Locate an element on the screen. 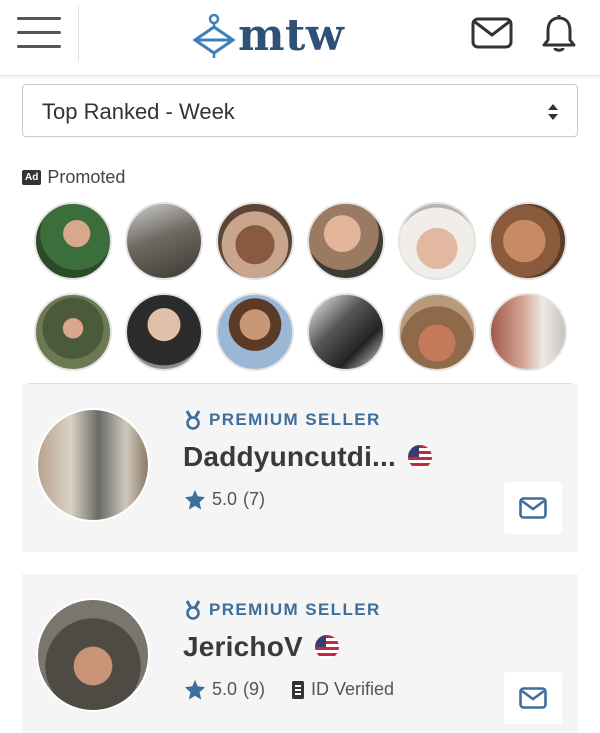 Image resolution: width=600 pixels, height=733 pixels. promoted-header: Ad Promoted is located at coordinates (73, 177).